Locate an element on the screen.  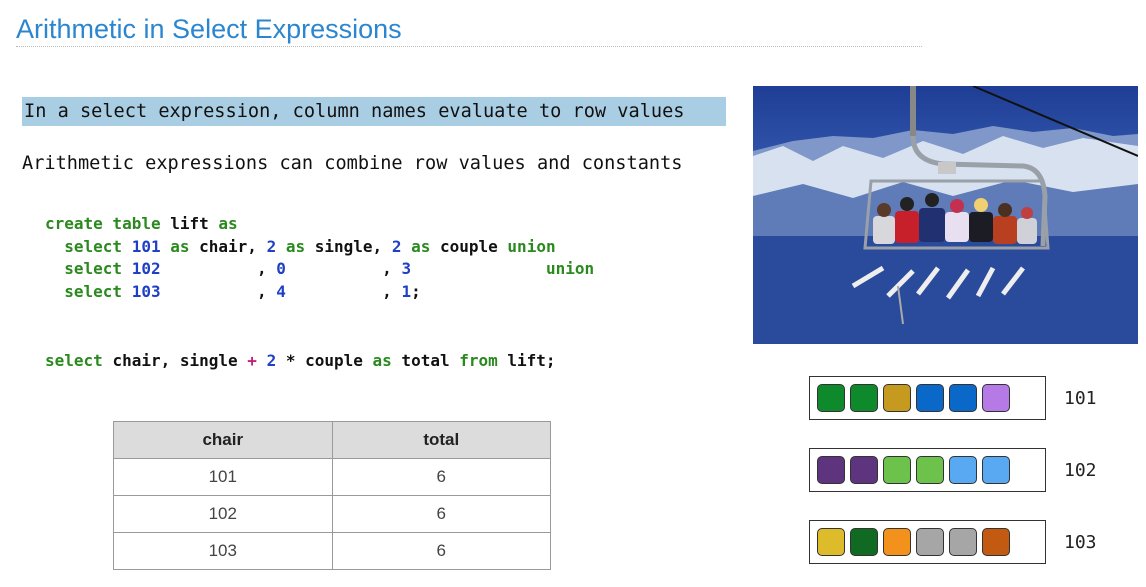
table-row: 101 6 is located at coordinates (332, 477).